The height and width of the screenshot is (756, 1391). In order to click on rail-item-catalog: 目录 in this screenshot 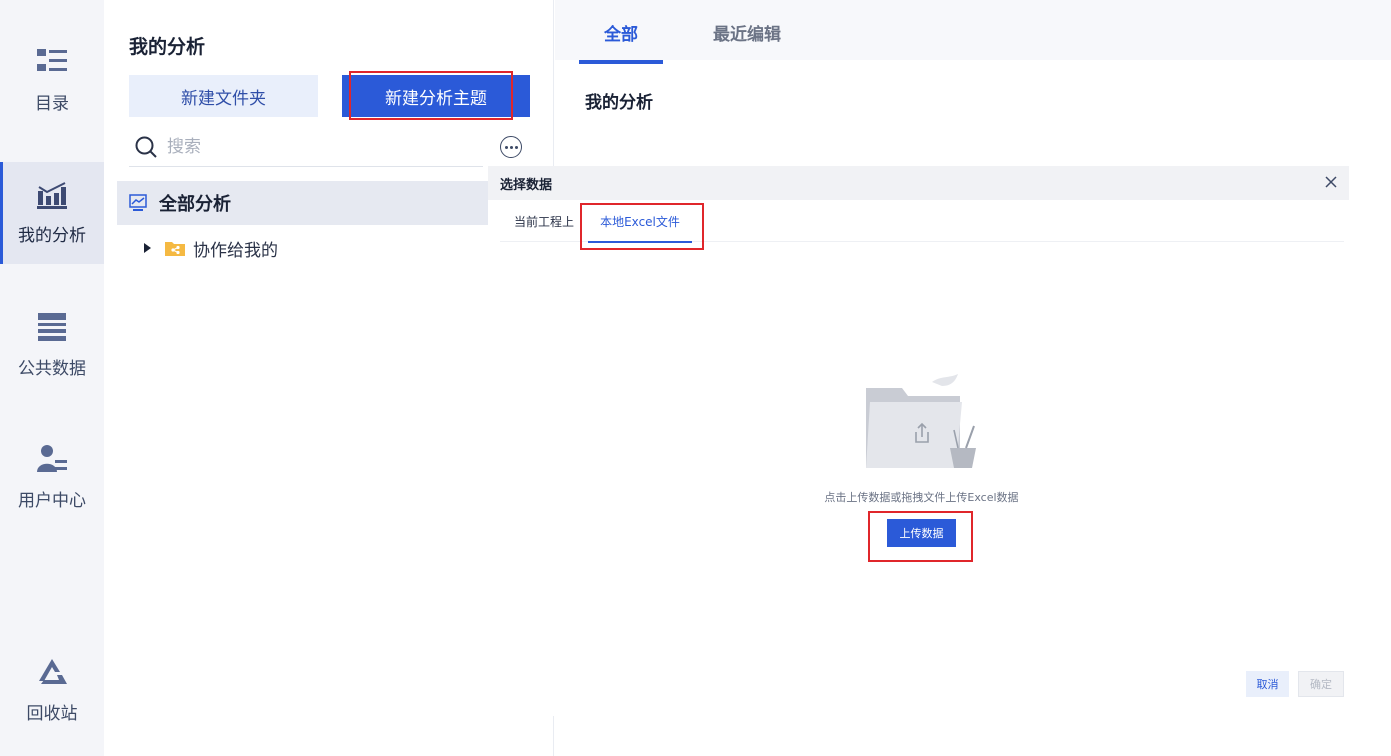, I will do `click(52, 81)`.